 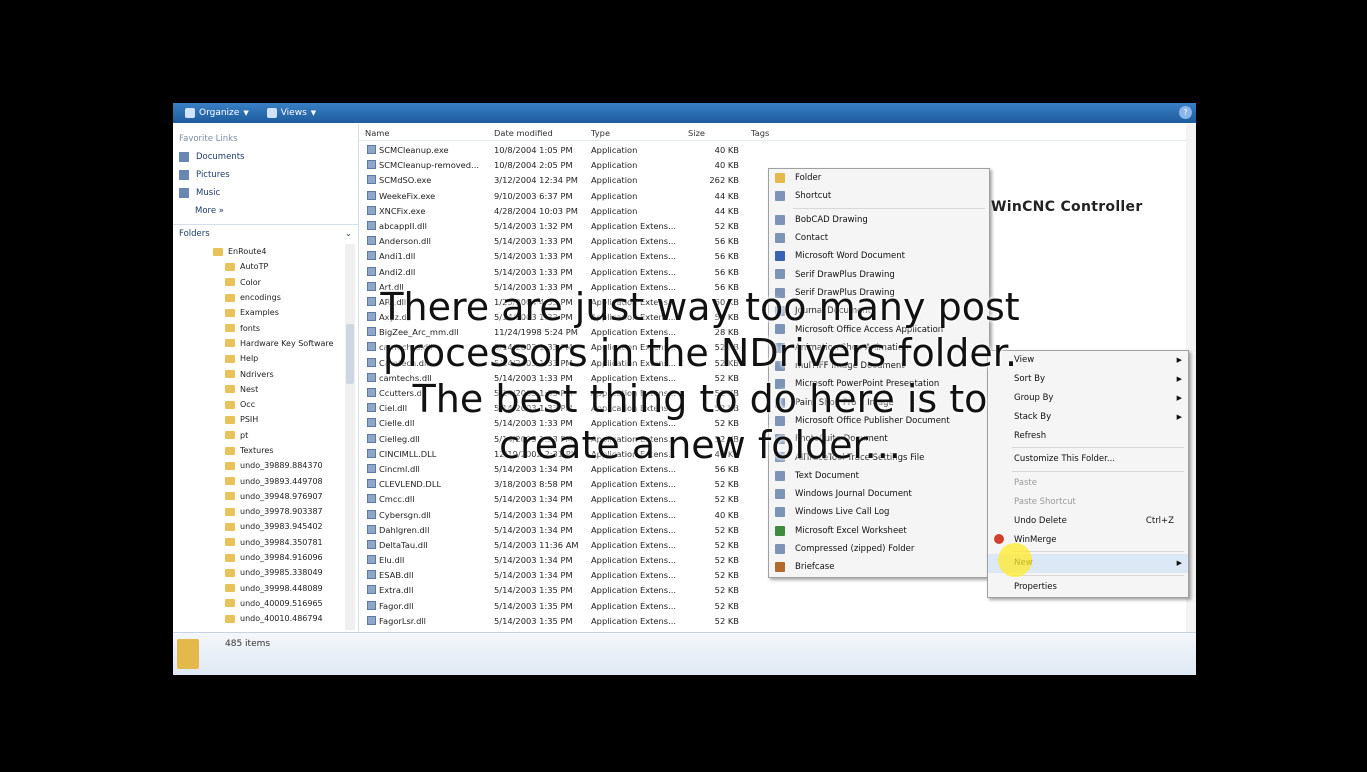 What do you see at coordinates (879, 567) in the screenshot?
I see `new-menu-item: Briefcase` at bounding box center [879, 567].